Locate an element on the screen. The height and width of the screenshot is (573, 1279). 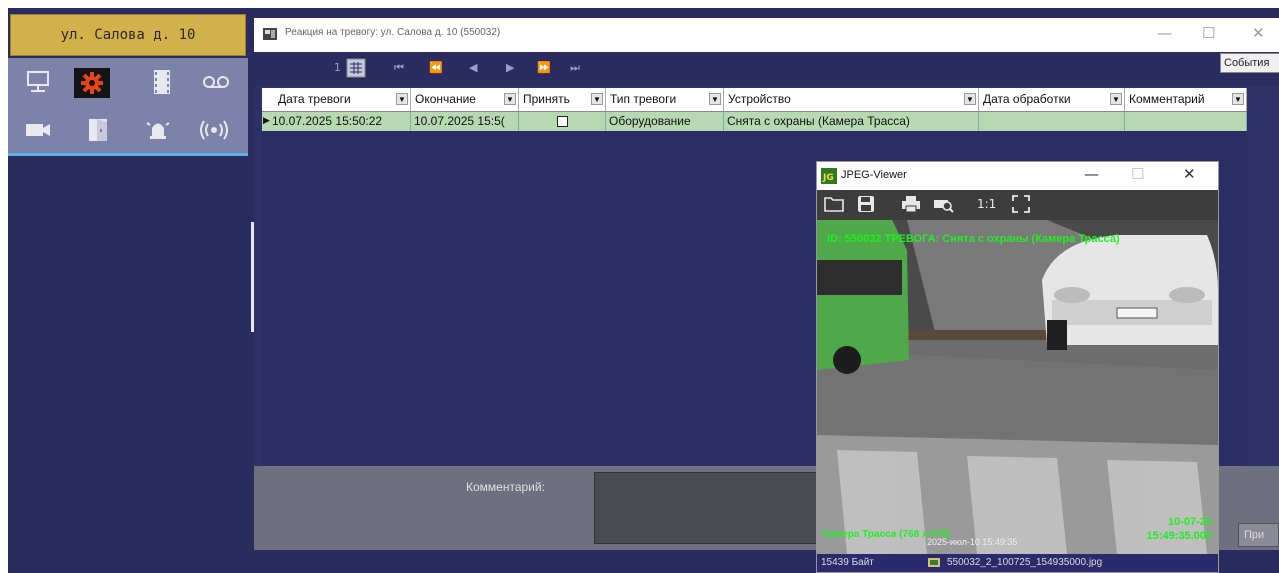
door-icon is located at coordinates (98, 130).